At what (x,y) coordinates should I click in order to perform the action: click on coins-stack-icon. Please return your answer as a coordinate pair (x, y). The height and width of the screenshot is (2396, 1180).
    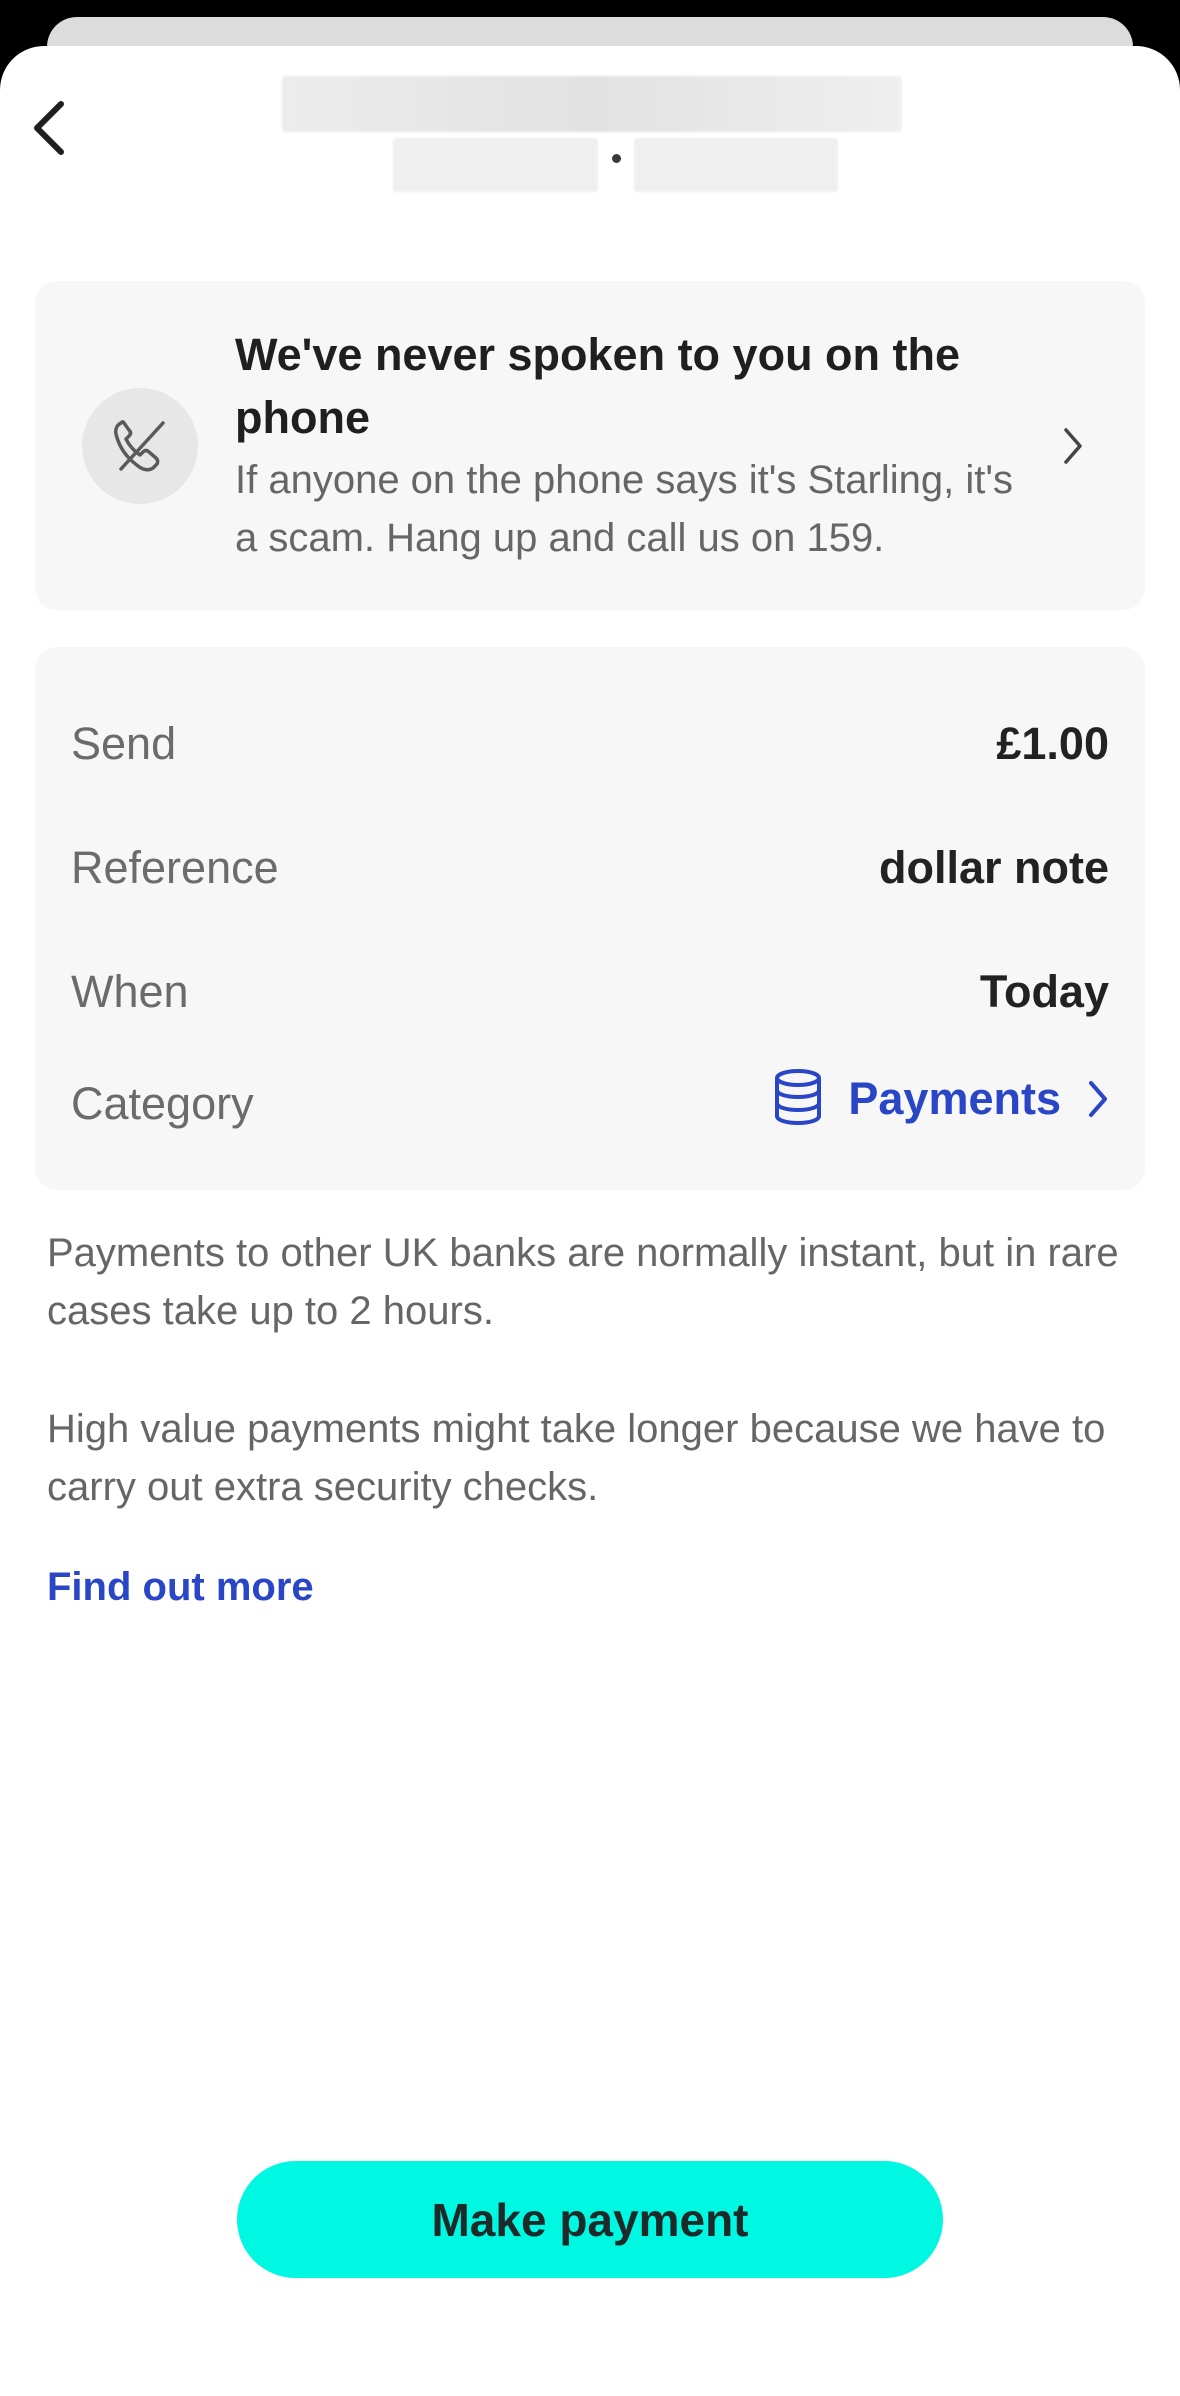
    Looking at the image, I should click on (798, 1097).